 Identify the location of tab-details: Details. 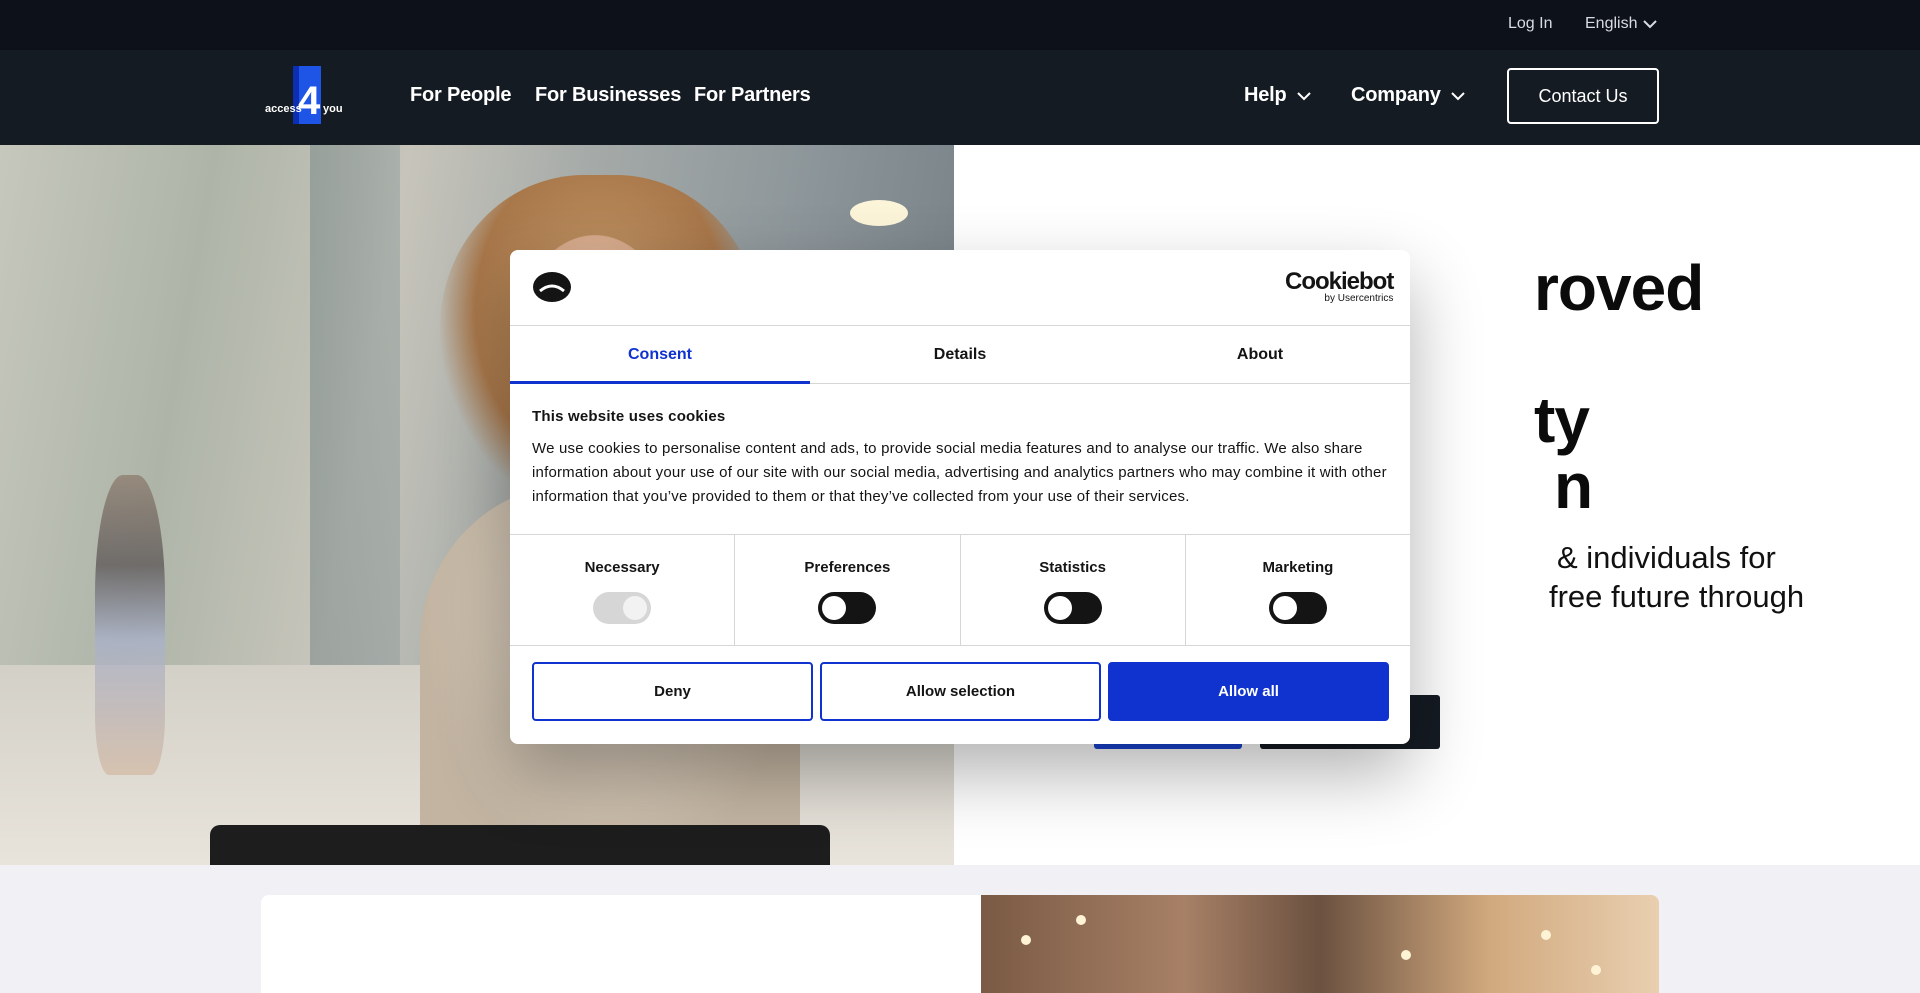
(960, 354).